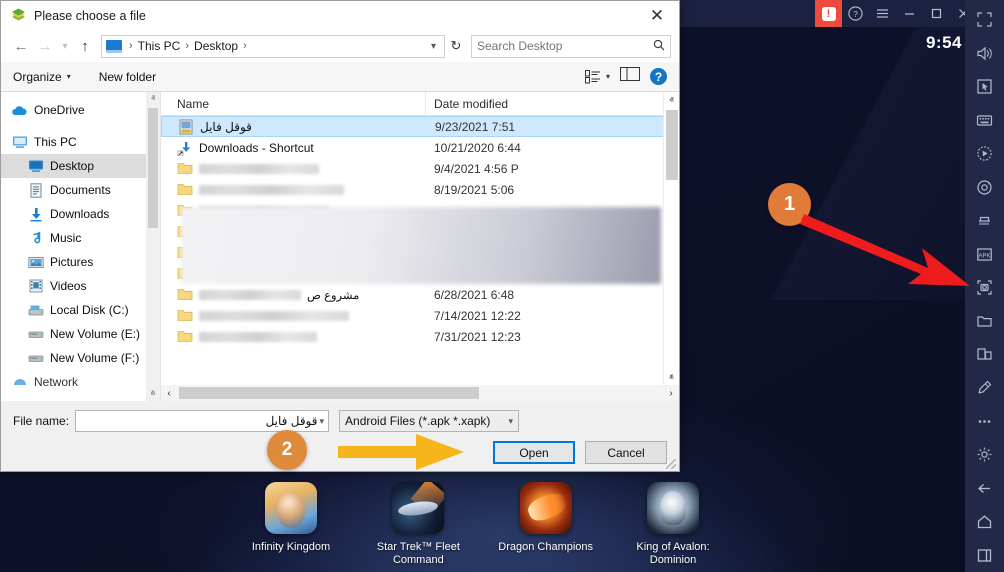 The height and width of the screenshot is (572, 1004). I want to click on sidebar-item-thispc: This PC, so click(80, 142).